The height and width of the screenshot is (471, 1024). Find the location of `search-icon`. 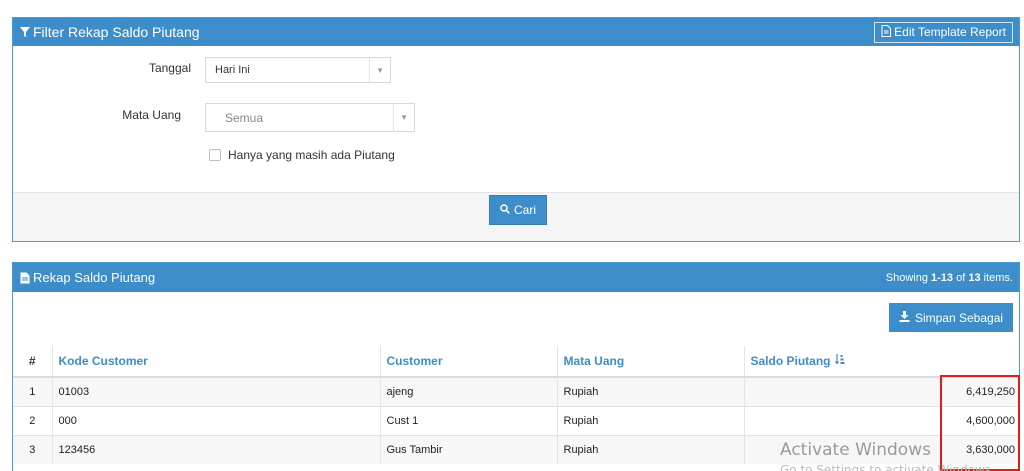

search-icon is located at coordinates (505, 210).